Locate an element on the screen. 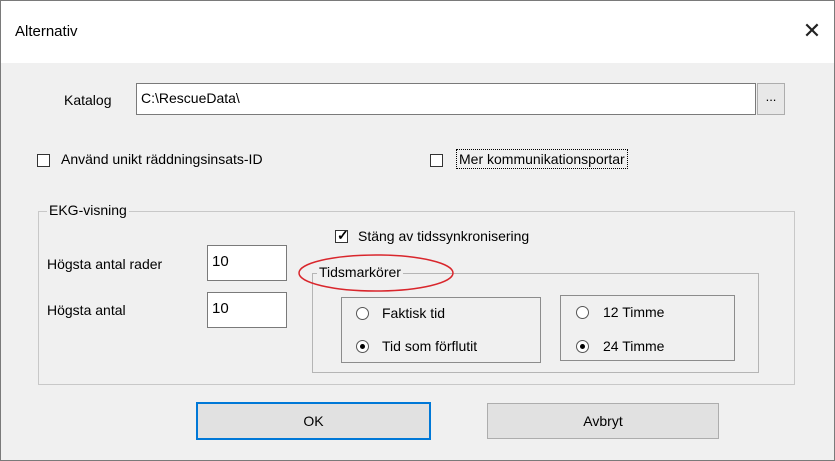  elapsed-time-label: Tid som förflutit is located at coordinates (430, 346).